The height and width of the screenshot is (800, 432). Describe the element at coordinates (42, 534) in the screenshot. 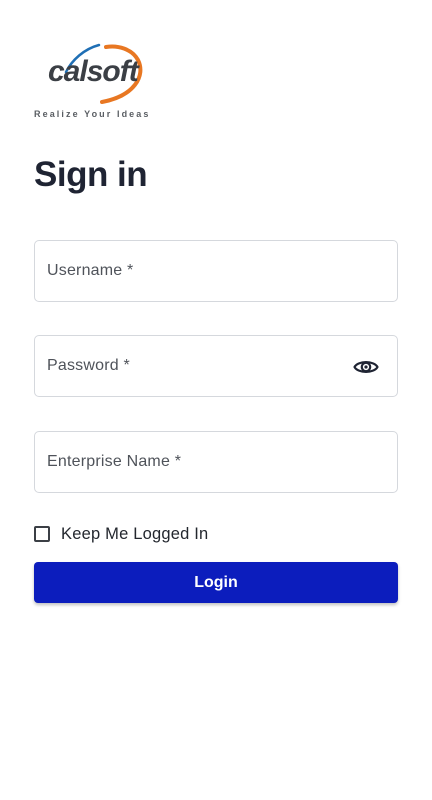

I see `keep-logged-in-checkbox` at that location.